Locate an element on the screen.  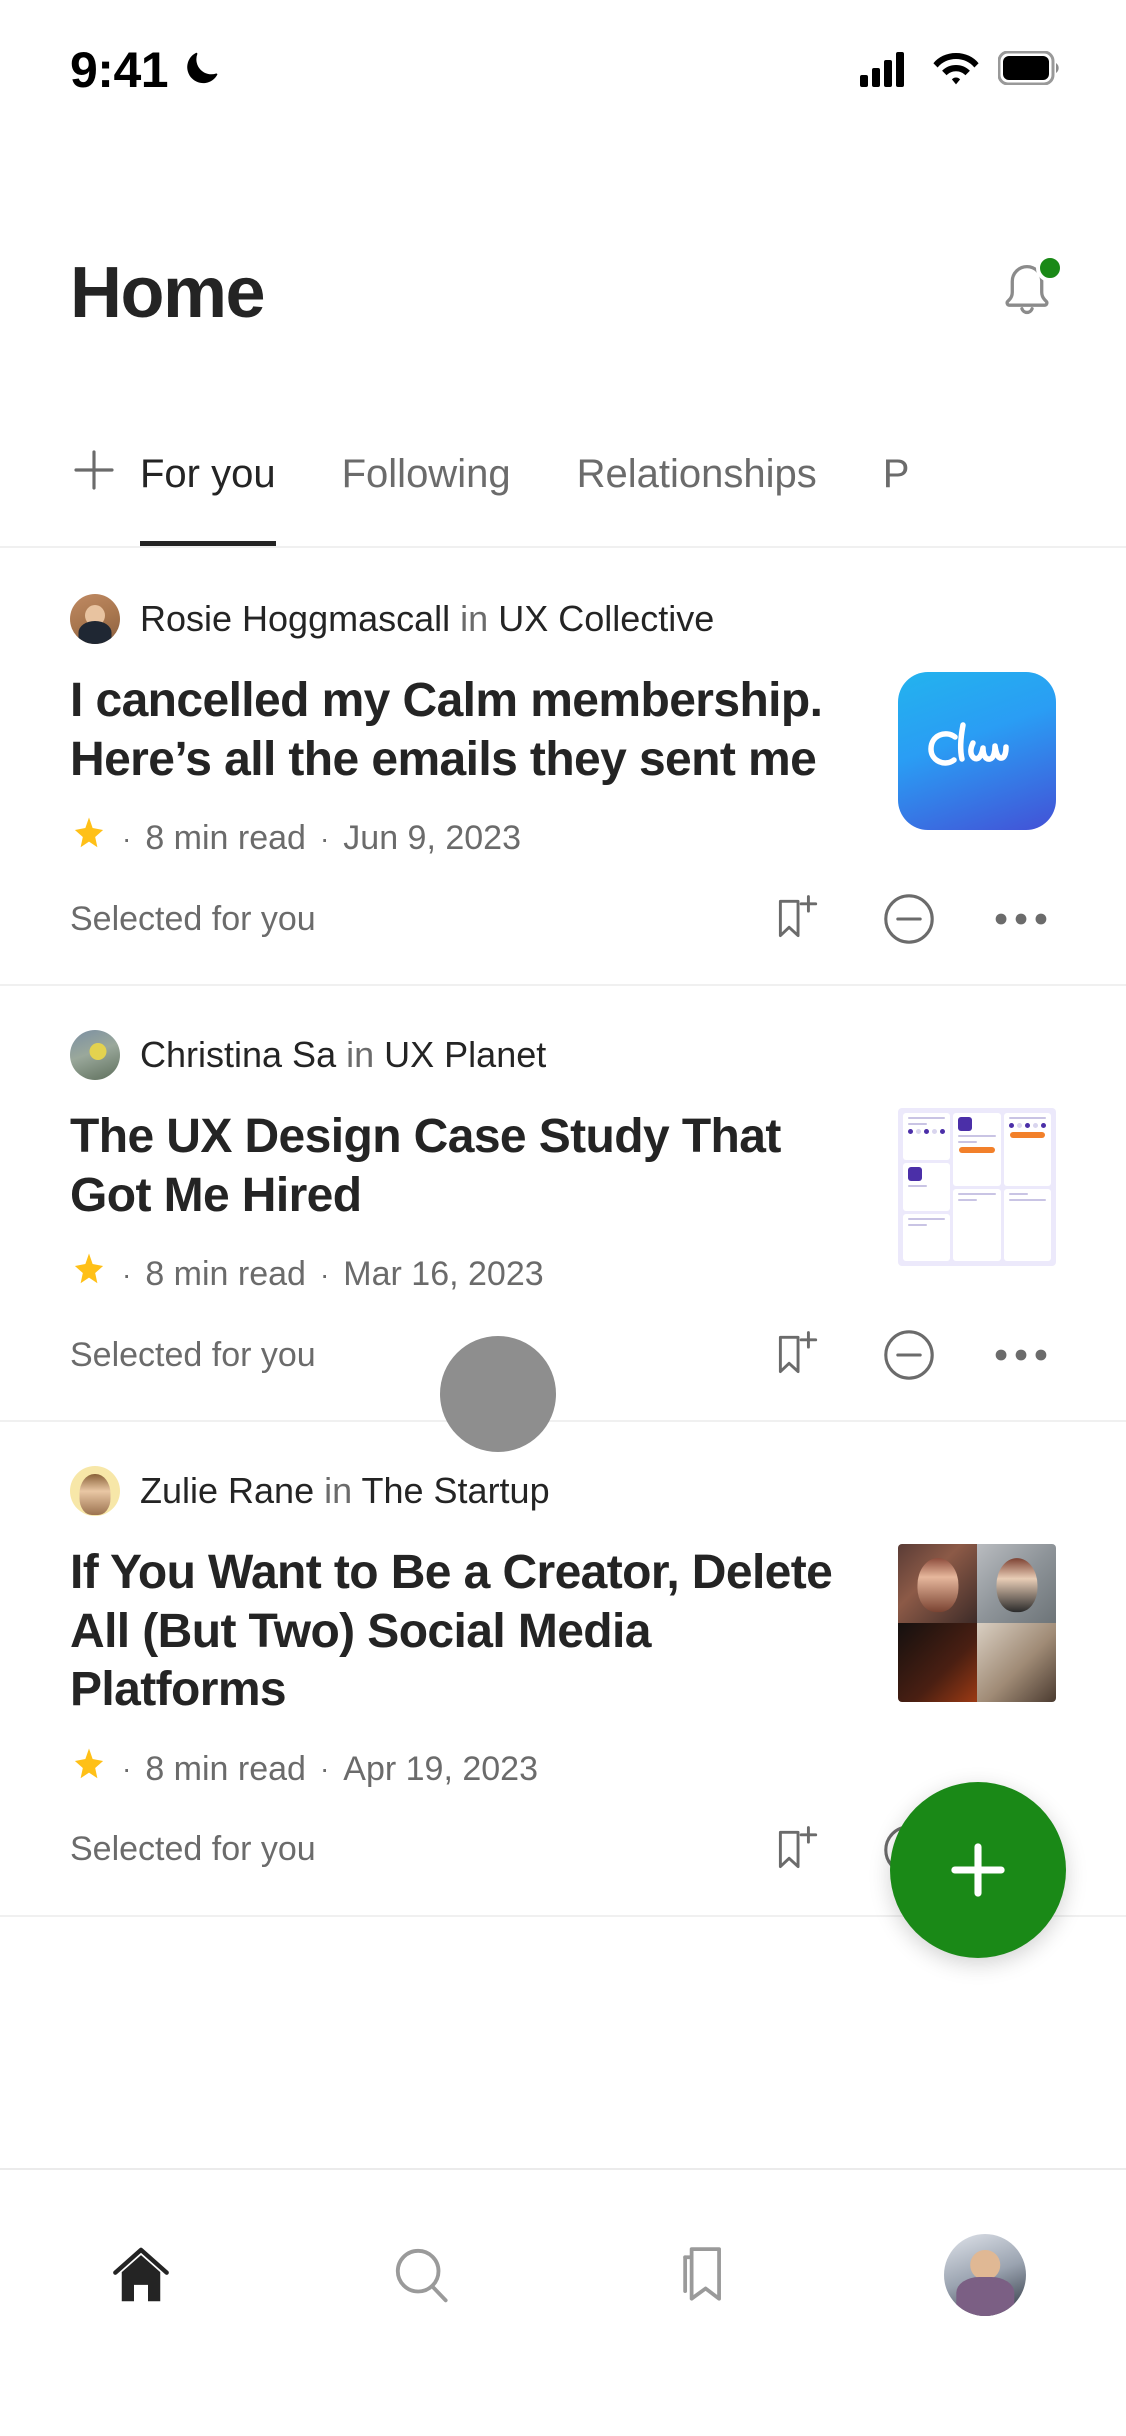
author-name: Christina Sa is located at coordinates (238, 1055).